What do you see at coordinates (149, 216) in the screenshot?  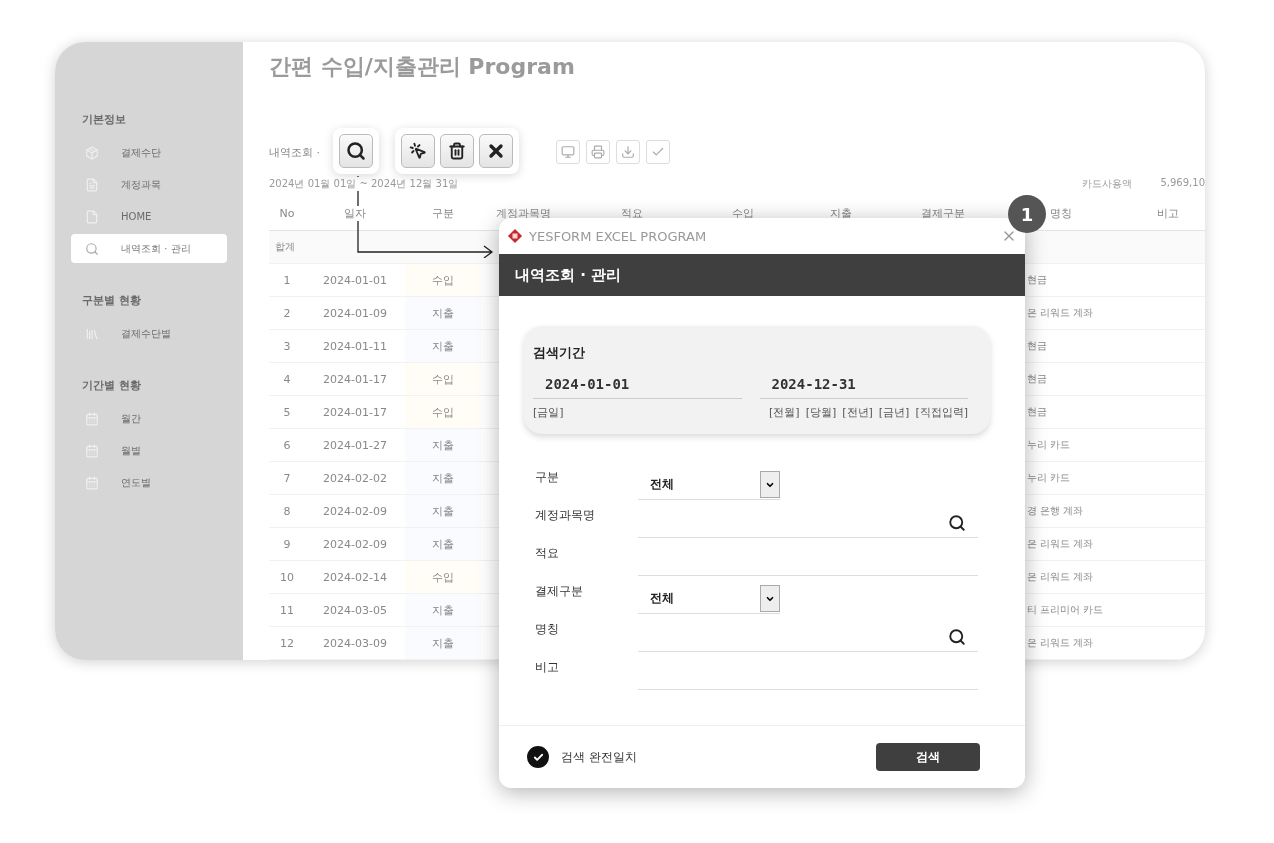 I see `sidebar-item: HOME` at bounding box center [149, 216].